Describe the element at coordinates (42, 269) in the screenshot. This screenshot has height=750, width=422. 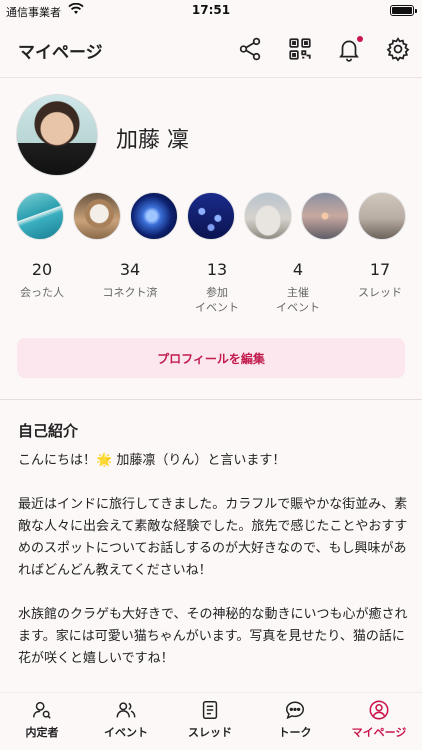
I see `stat-value: 20` at that location.